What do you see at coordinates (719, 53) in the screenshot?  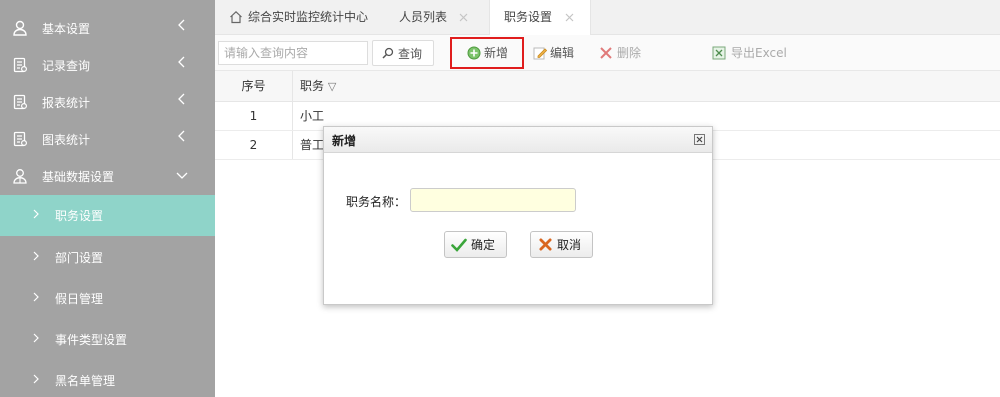 I see `excel-icon` at bounding box center [719, 53].